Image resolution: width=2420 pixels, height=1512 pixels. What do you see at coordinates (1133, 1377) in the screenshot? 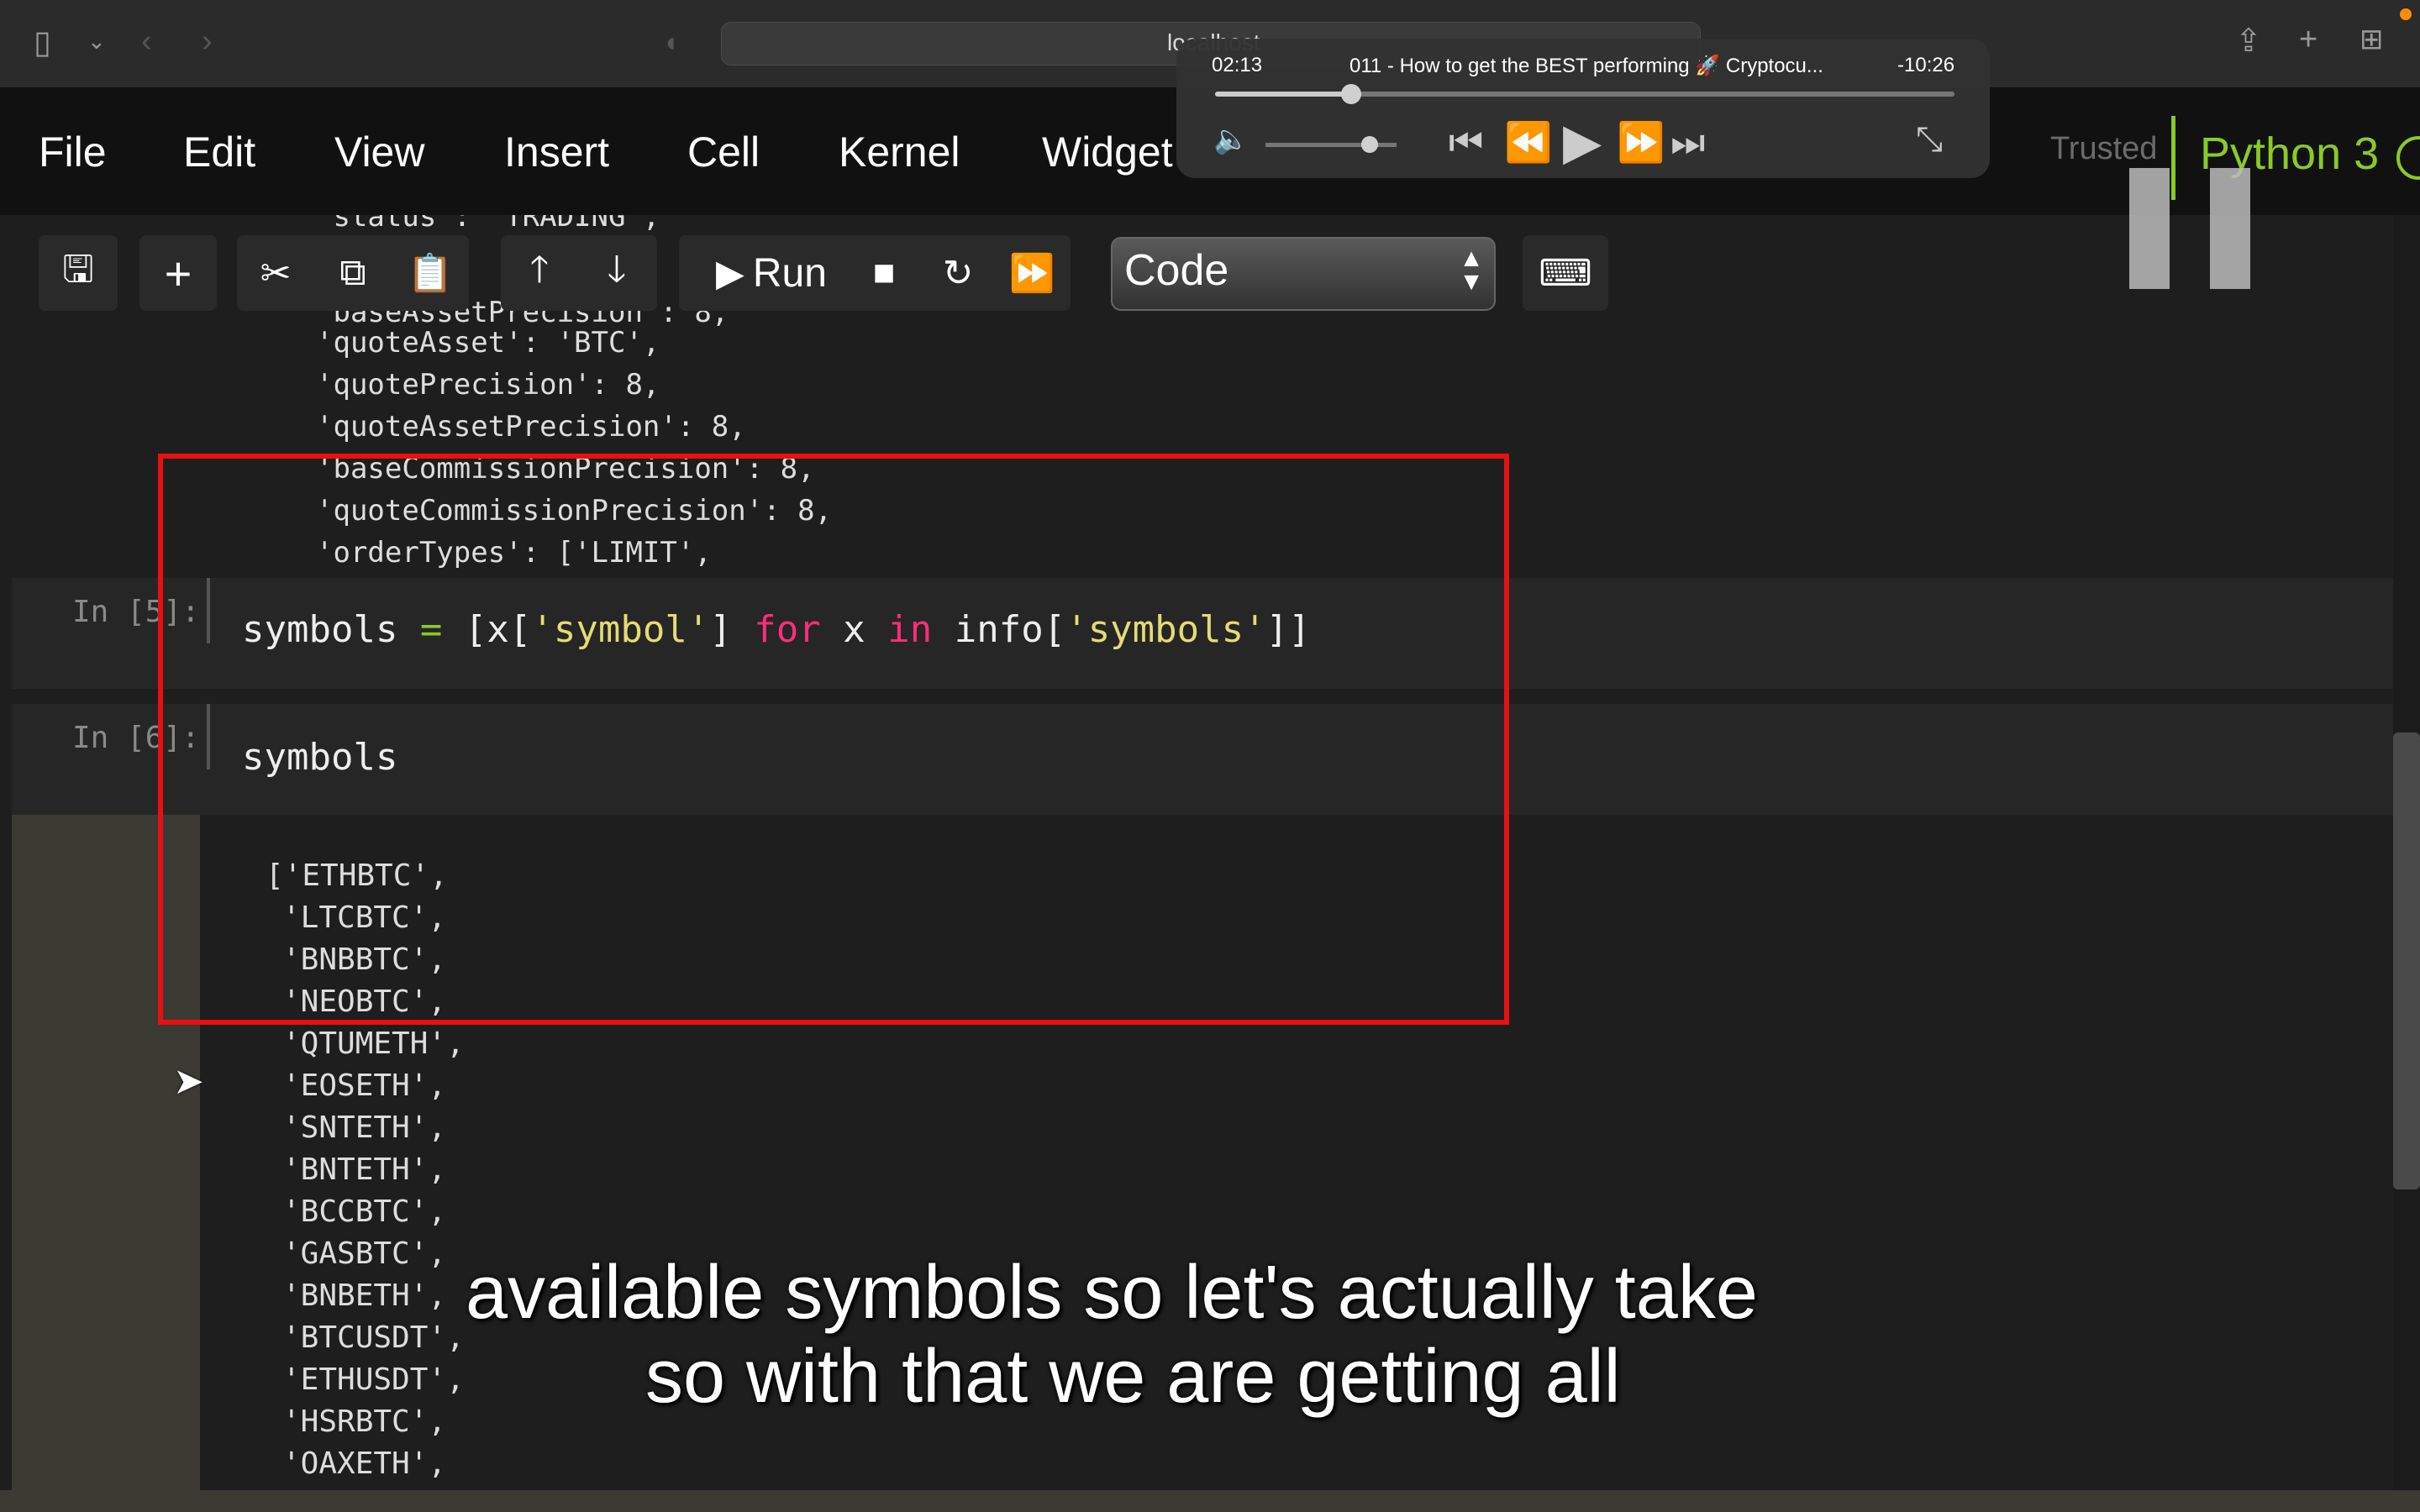
I see `subtitle-line-2: so with that we are getting all` at bounding box center [1133, 1377].